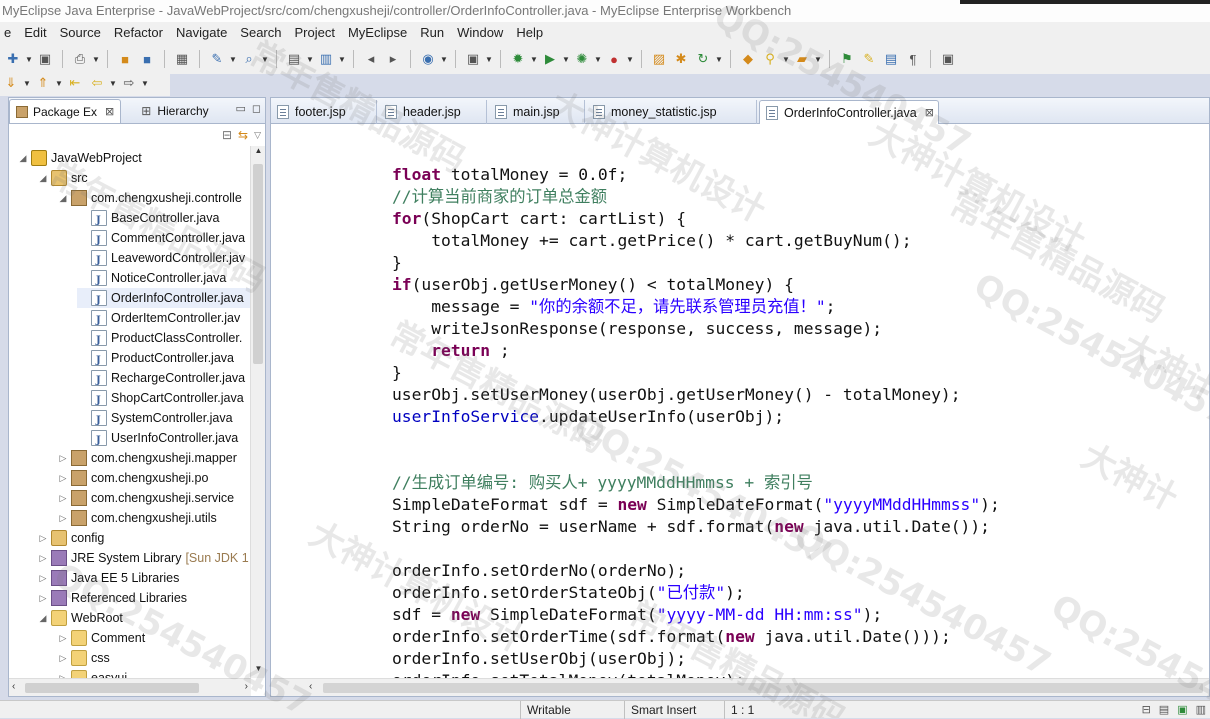  I want to click on perspective-debug-icon: ▣, so click(948, 59).